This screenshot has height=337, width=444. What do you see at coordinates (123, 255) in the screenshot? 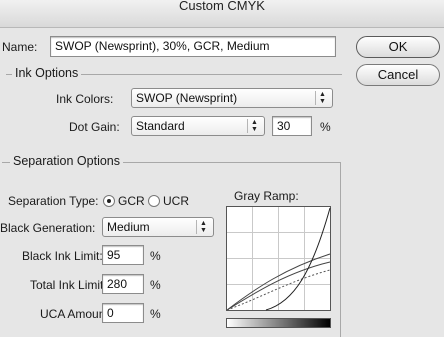
I see `black-ink-limit-field: 95` at bounding box center [123, 255].